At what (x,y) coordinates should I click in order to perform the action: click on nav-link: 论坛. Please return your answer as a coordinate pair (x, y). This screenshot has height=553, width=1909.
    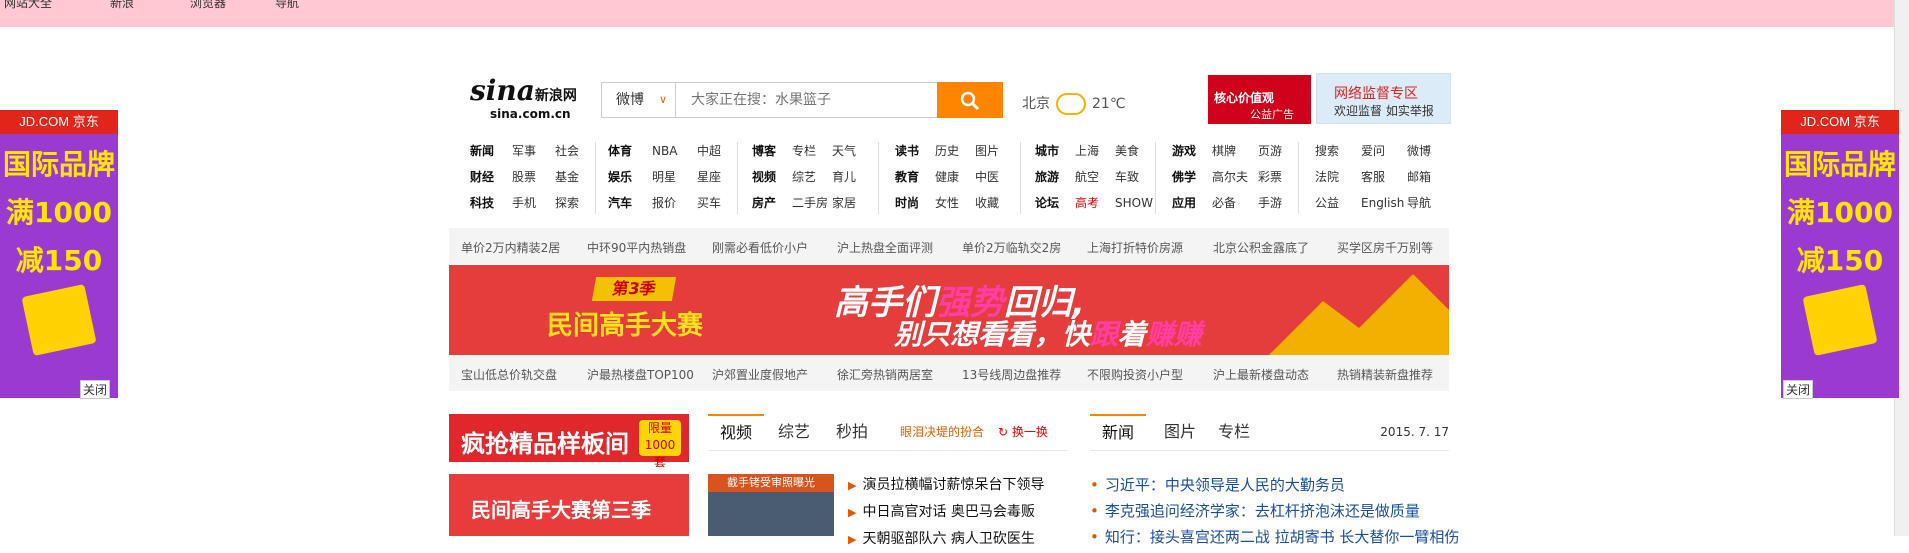
    Looking at the image, I should click on (1055, 203).